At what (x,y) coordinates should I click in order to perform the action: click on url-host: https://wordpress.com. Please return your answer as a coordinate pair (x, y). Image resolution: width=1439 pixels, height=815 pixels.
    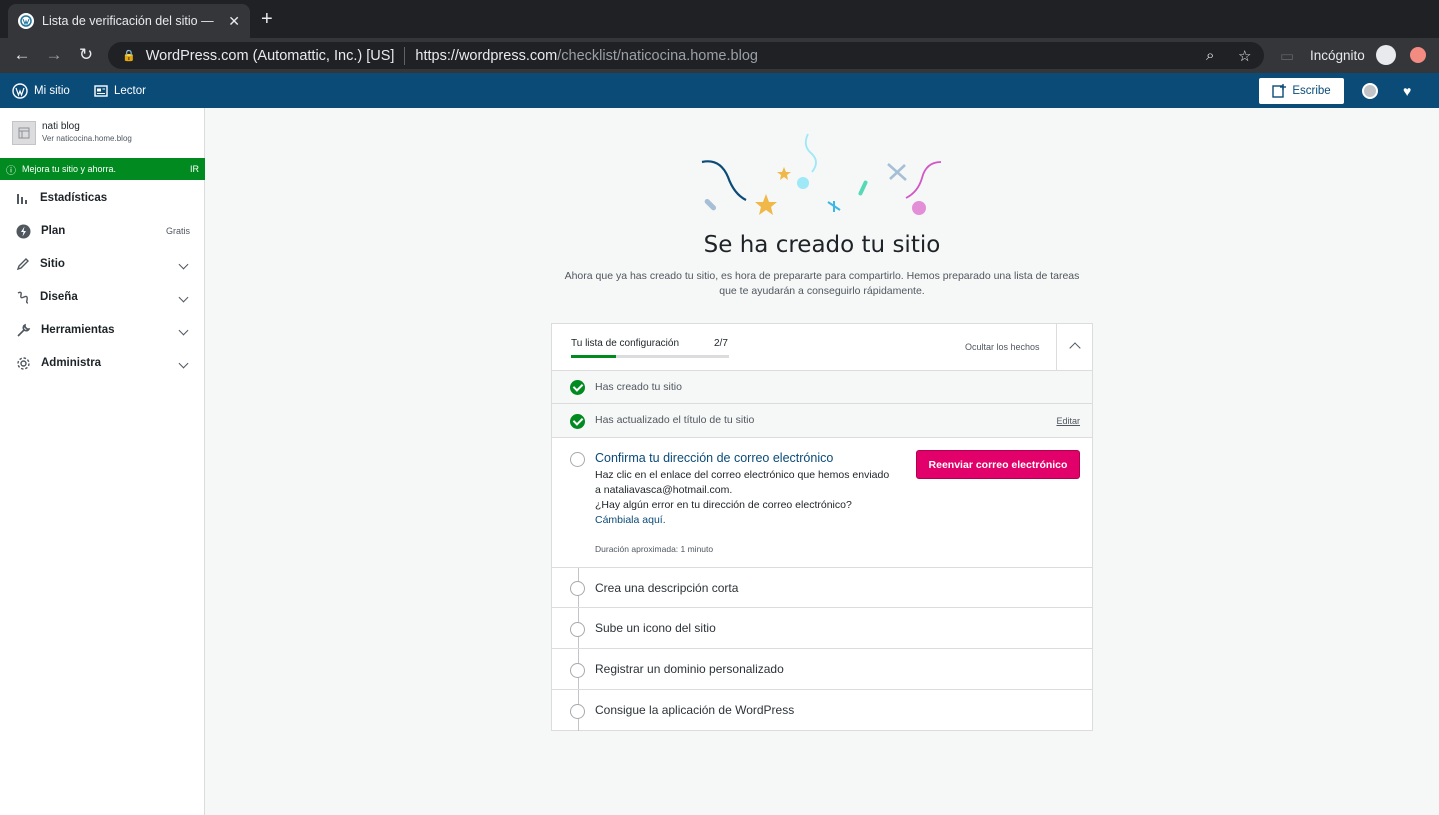
    Looking at the image, I should click on (486, 55).